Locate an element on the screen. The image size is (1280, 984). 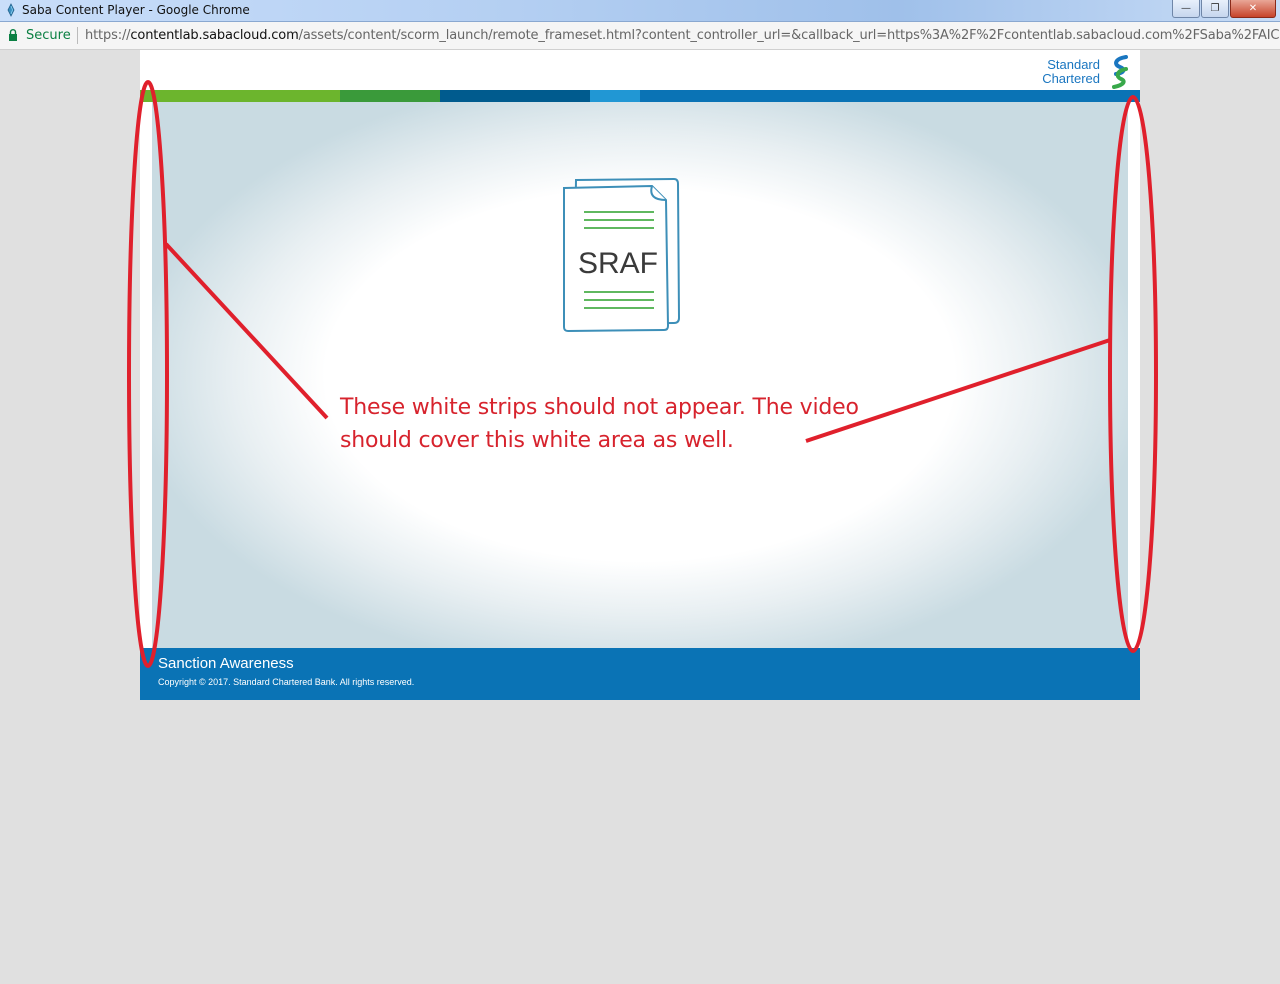
logo-line-2: Chartered is located at coordinates (1071, 78).